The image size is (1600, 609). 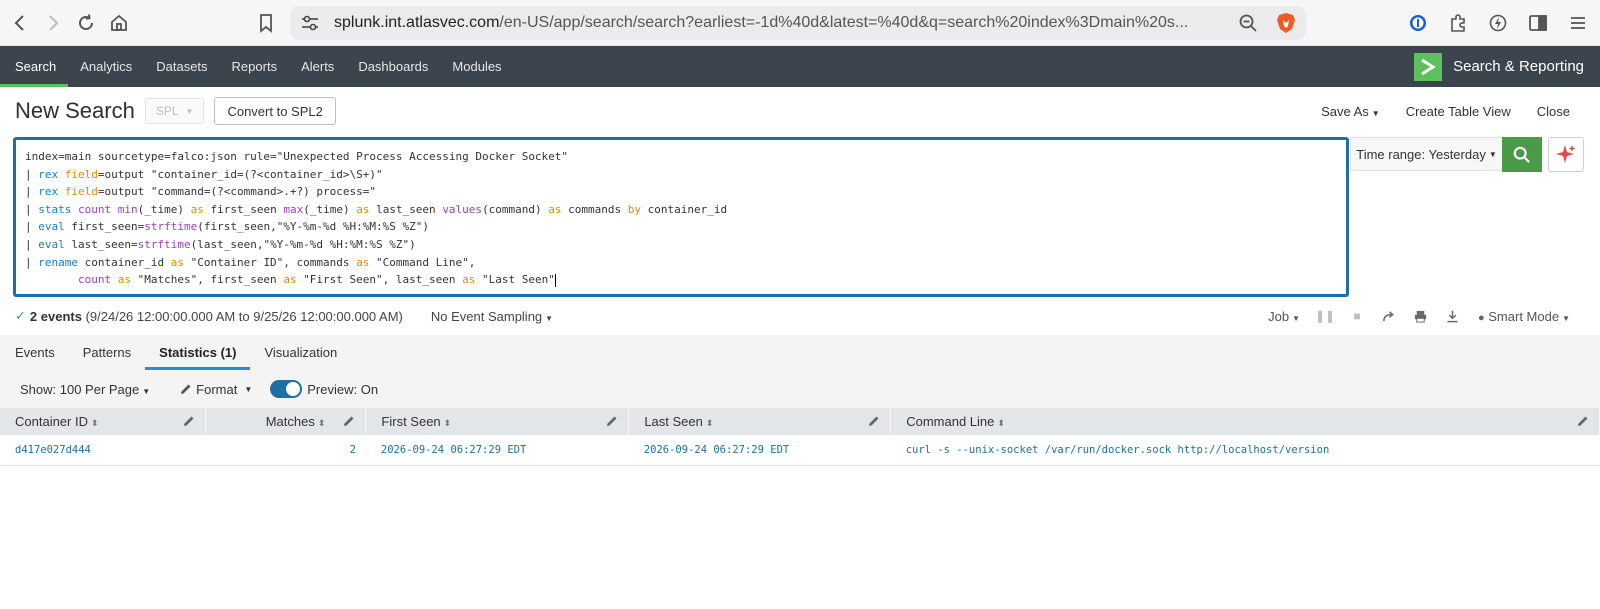 What do you see at coordinates (300, 352) in the screenshot?
I see `tab-visualization: Visualization` at bounding box center [300, 352].